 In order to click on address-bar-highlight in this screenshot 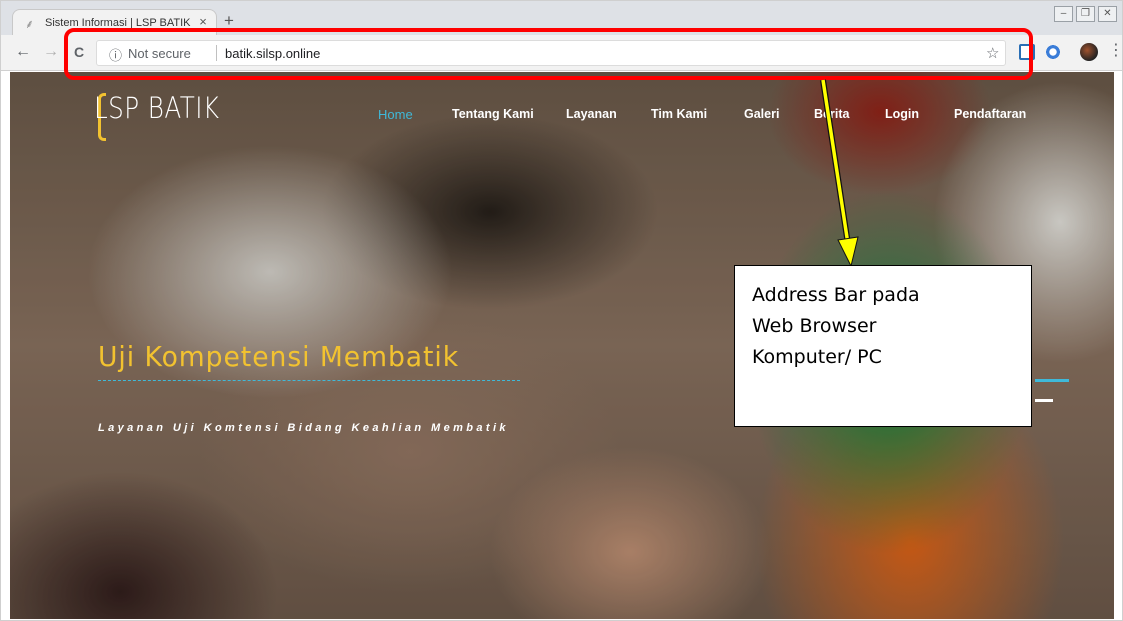, I will do `click(548, 54)`.